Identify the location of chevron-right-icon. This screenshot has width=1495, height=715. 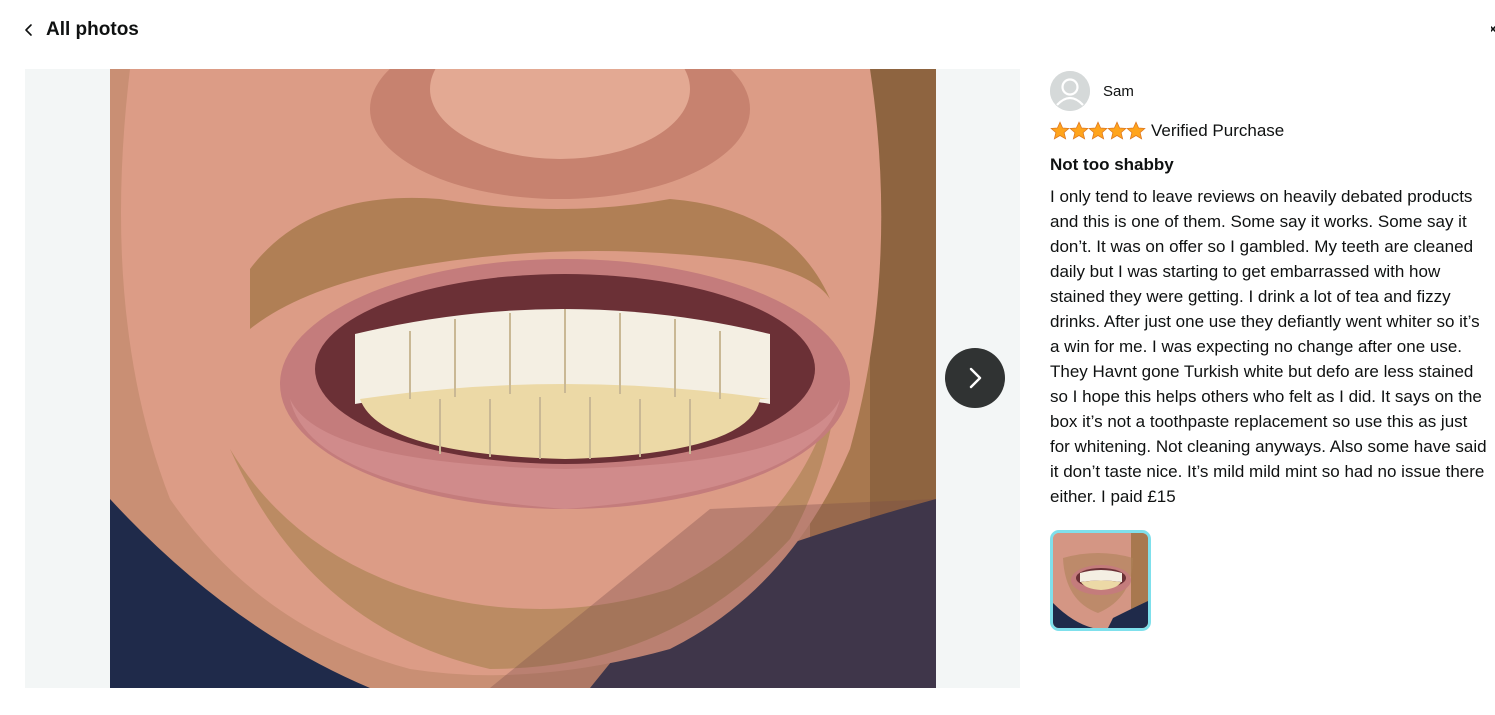
(975, 378).